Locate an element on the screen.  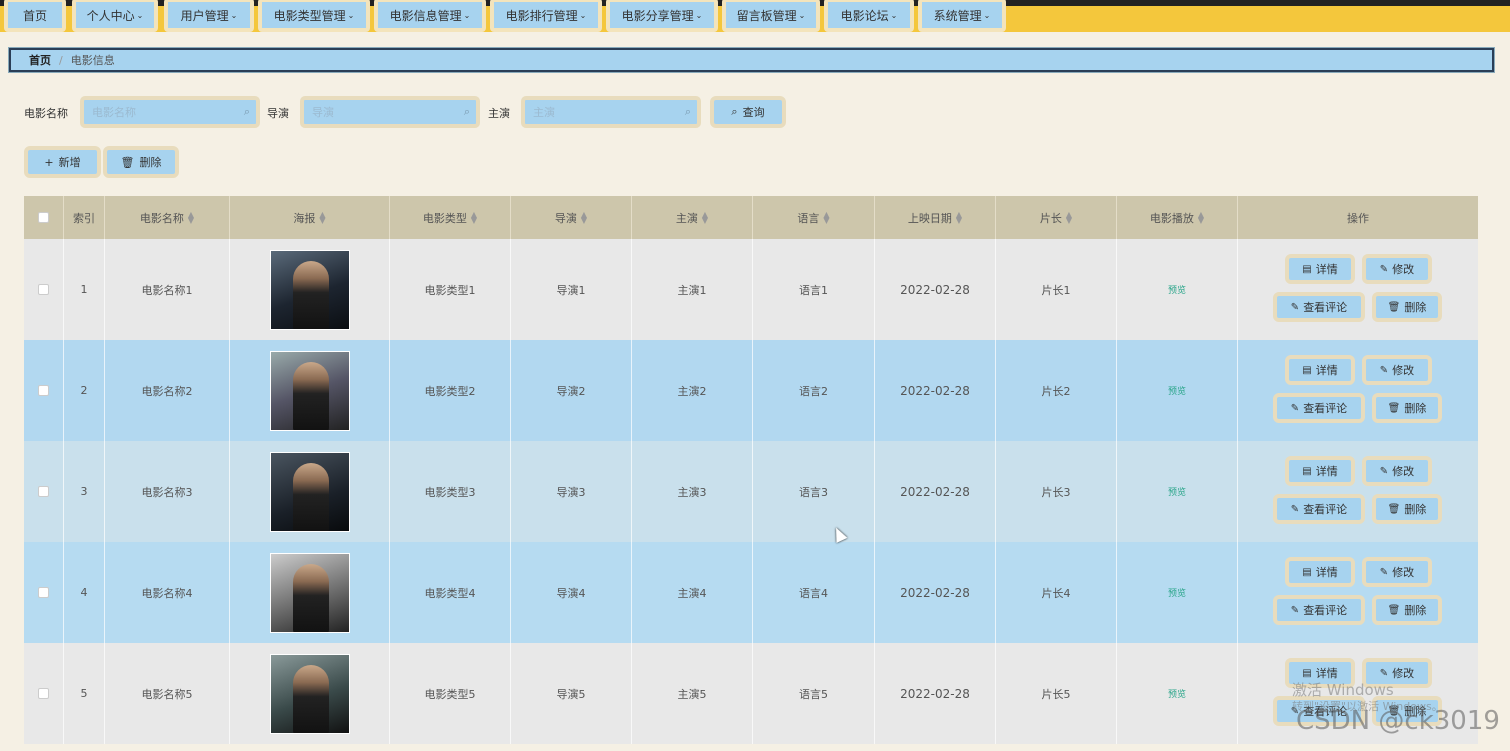
nav-label: 首页 is located at coordinates (34, 15).